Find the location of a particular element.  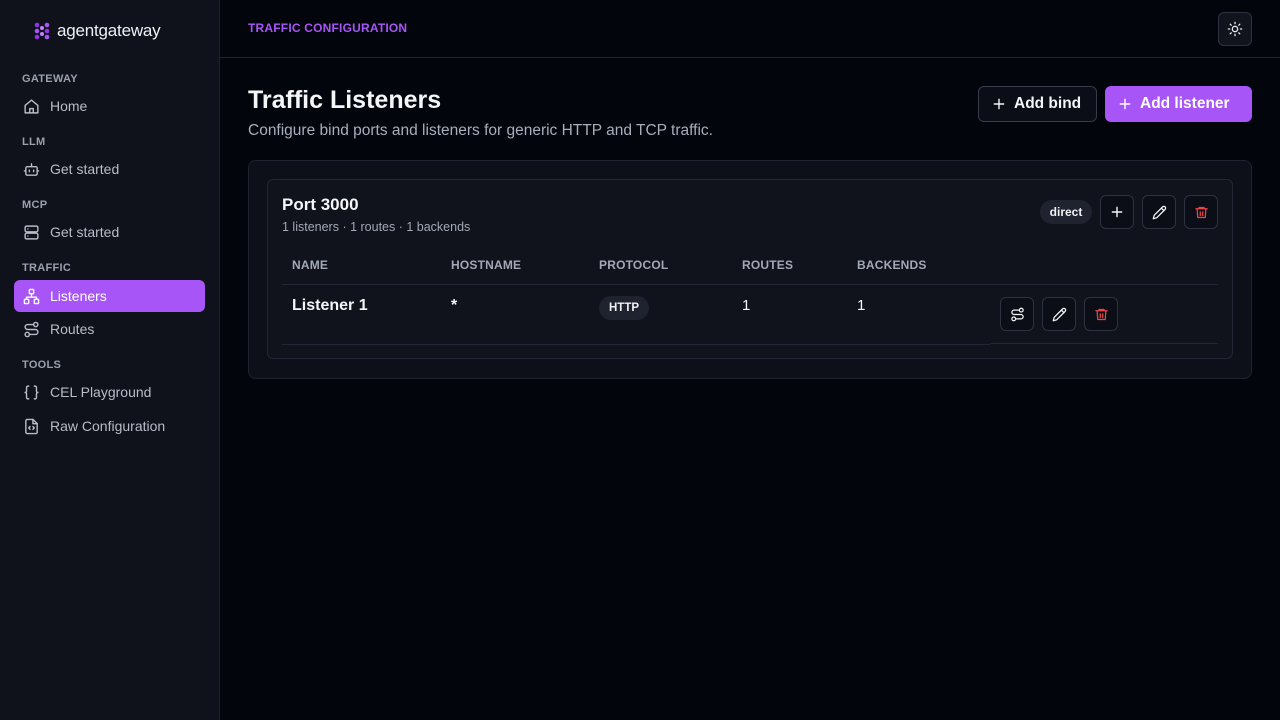

column-header-routes: ROUTES is located at coordinates (768, 265).